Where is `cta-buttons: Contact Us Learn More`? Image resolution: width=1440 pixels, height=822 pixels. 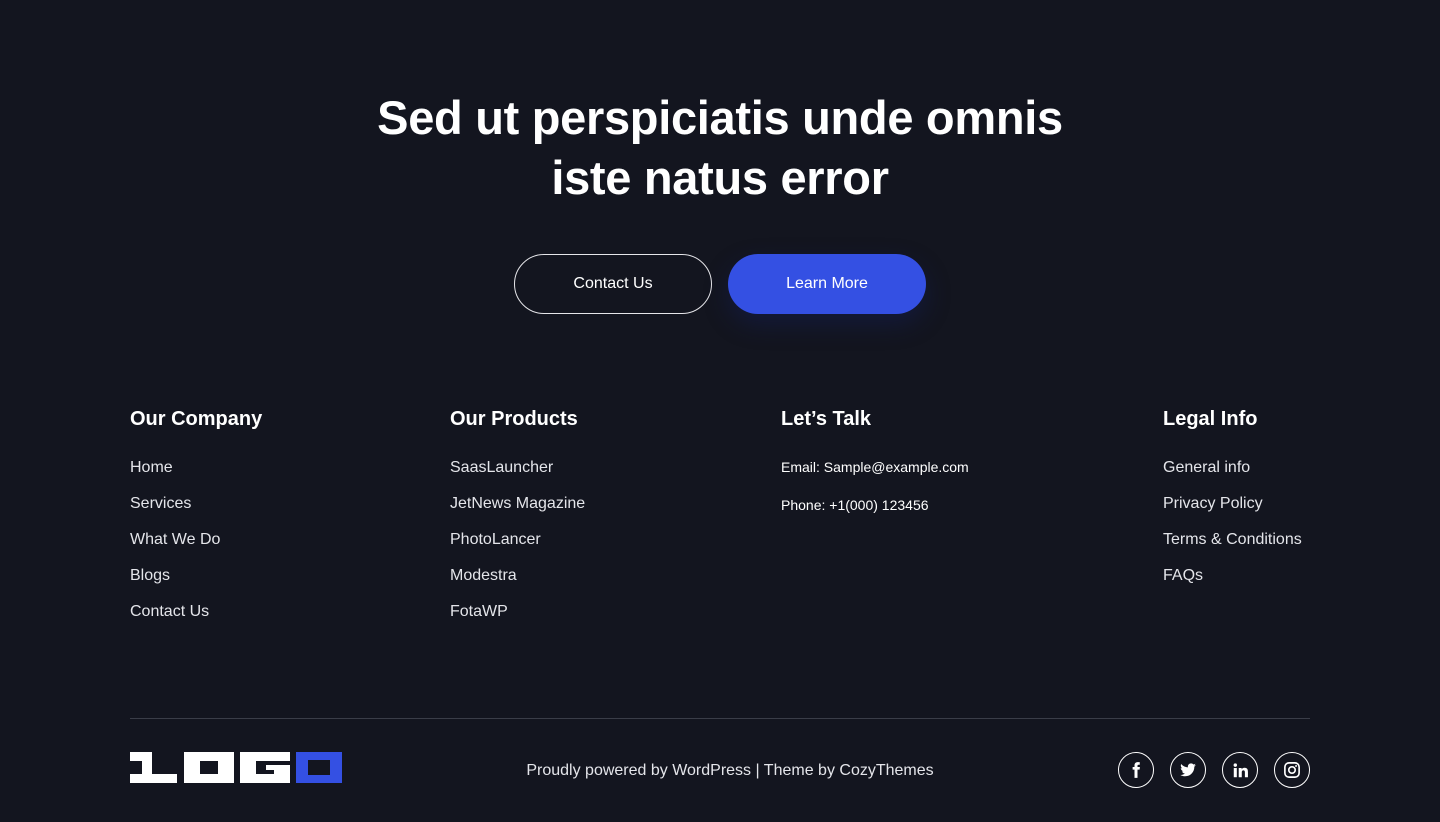
cta-buttons: Contact Us Learn More is located at coordinates (720, 284).